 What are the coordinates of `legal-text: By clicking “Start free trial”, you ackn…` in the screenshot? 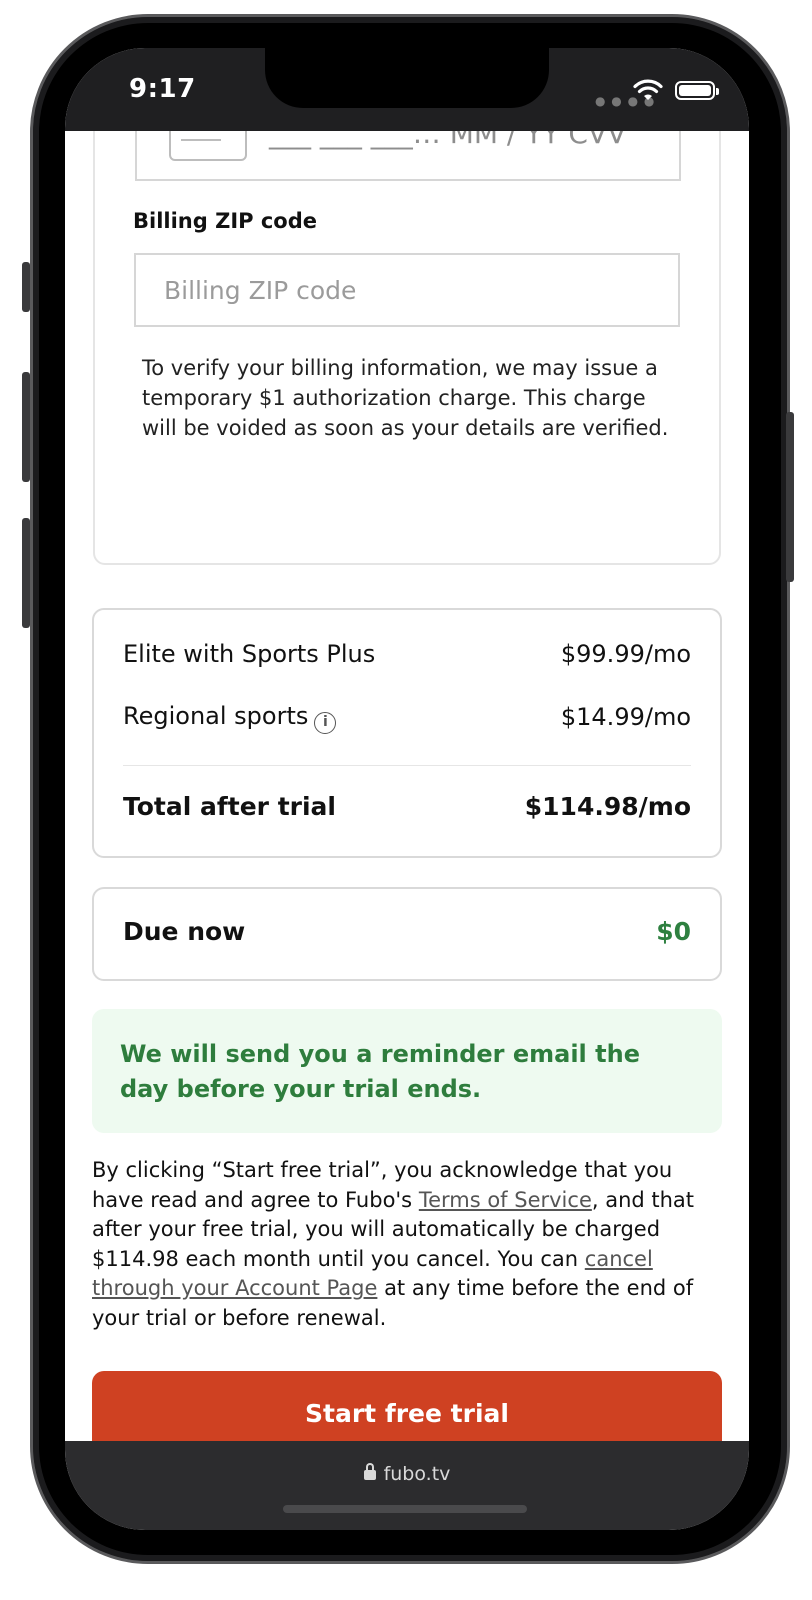 It's located at (407, 1244).